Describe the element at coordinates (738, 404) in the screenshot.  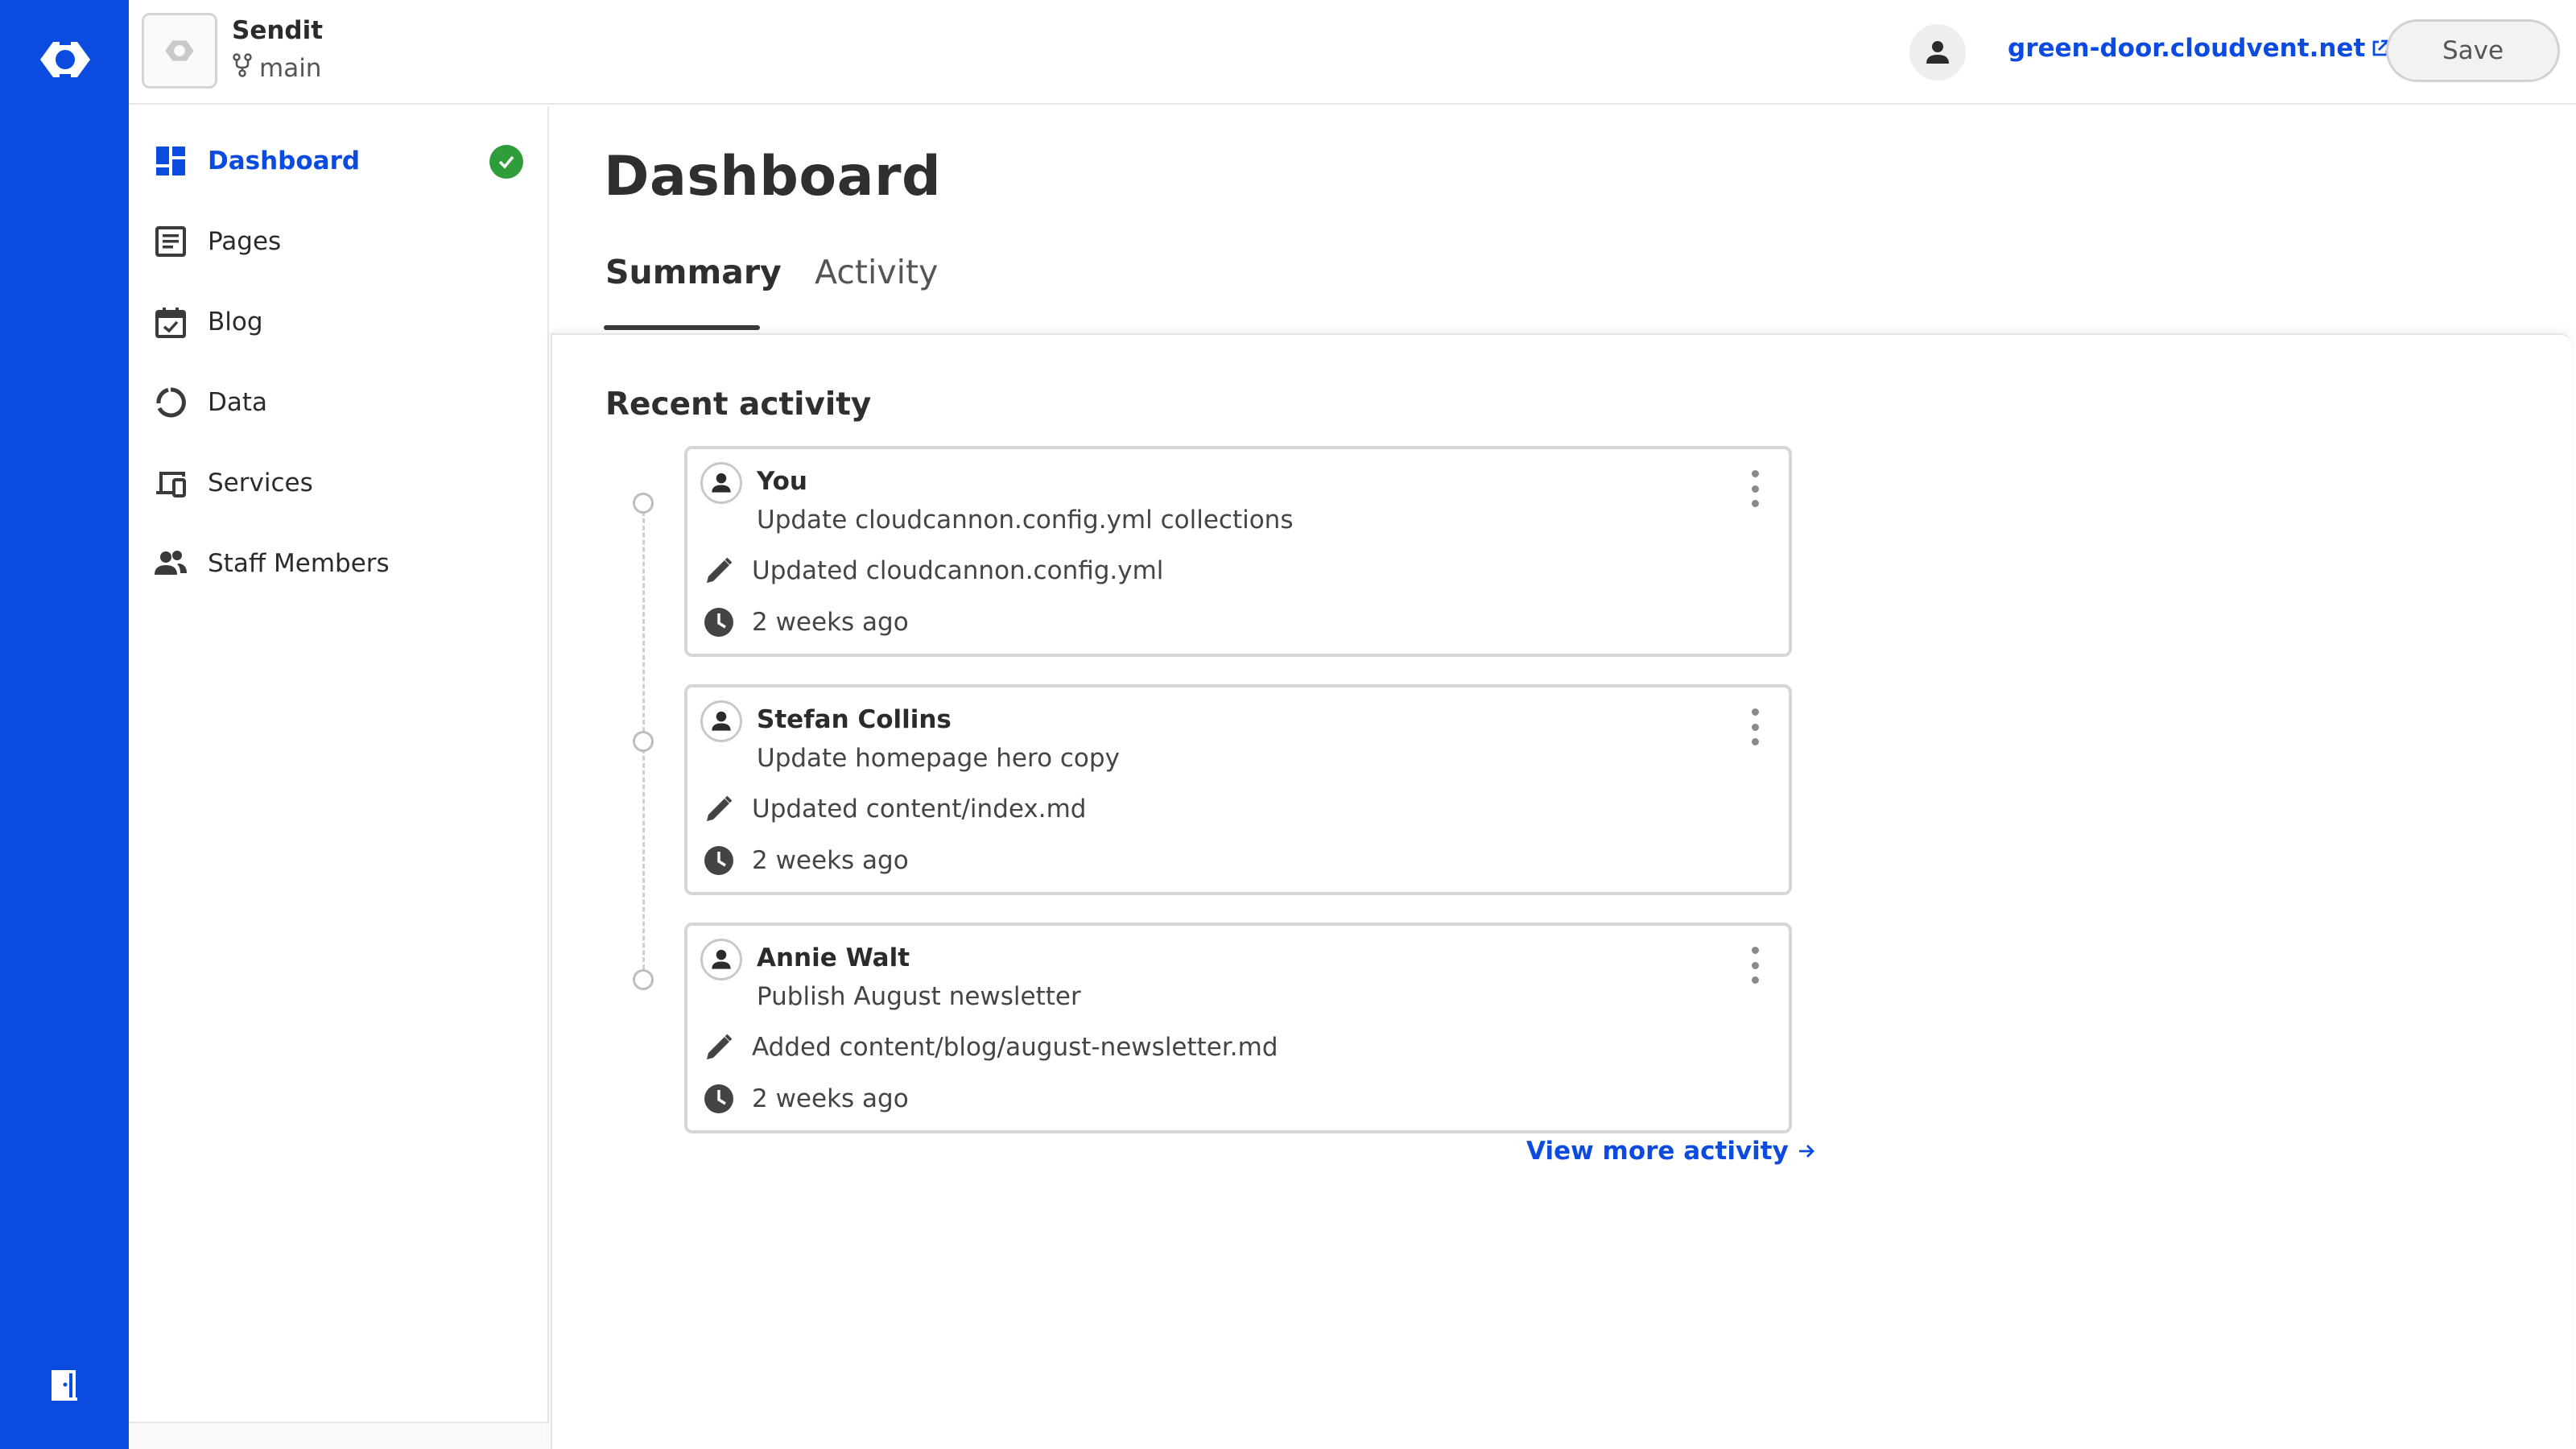
I see `section-title: Recent activity` at that location.